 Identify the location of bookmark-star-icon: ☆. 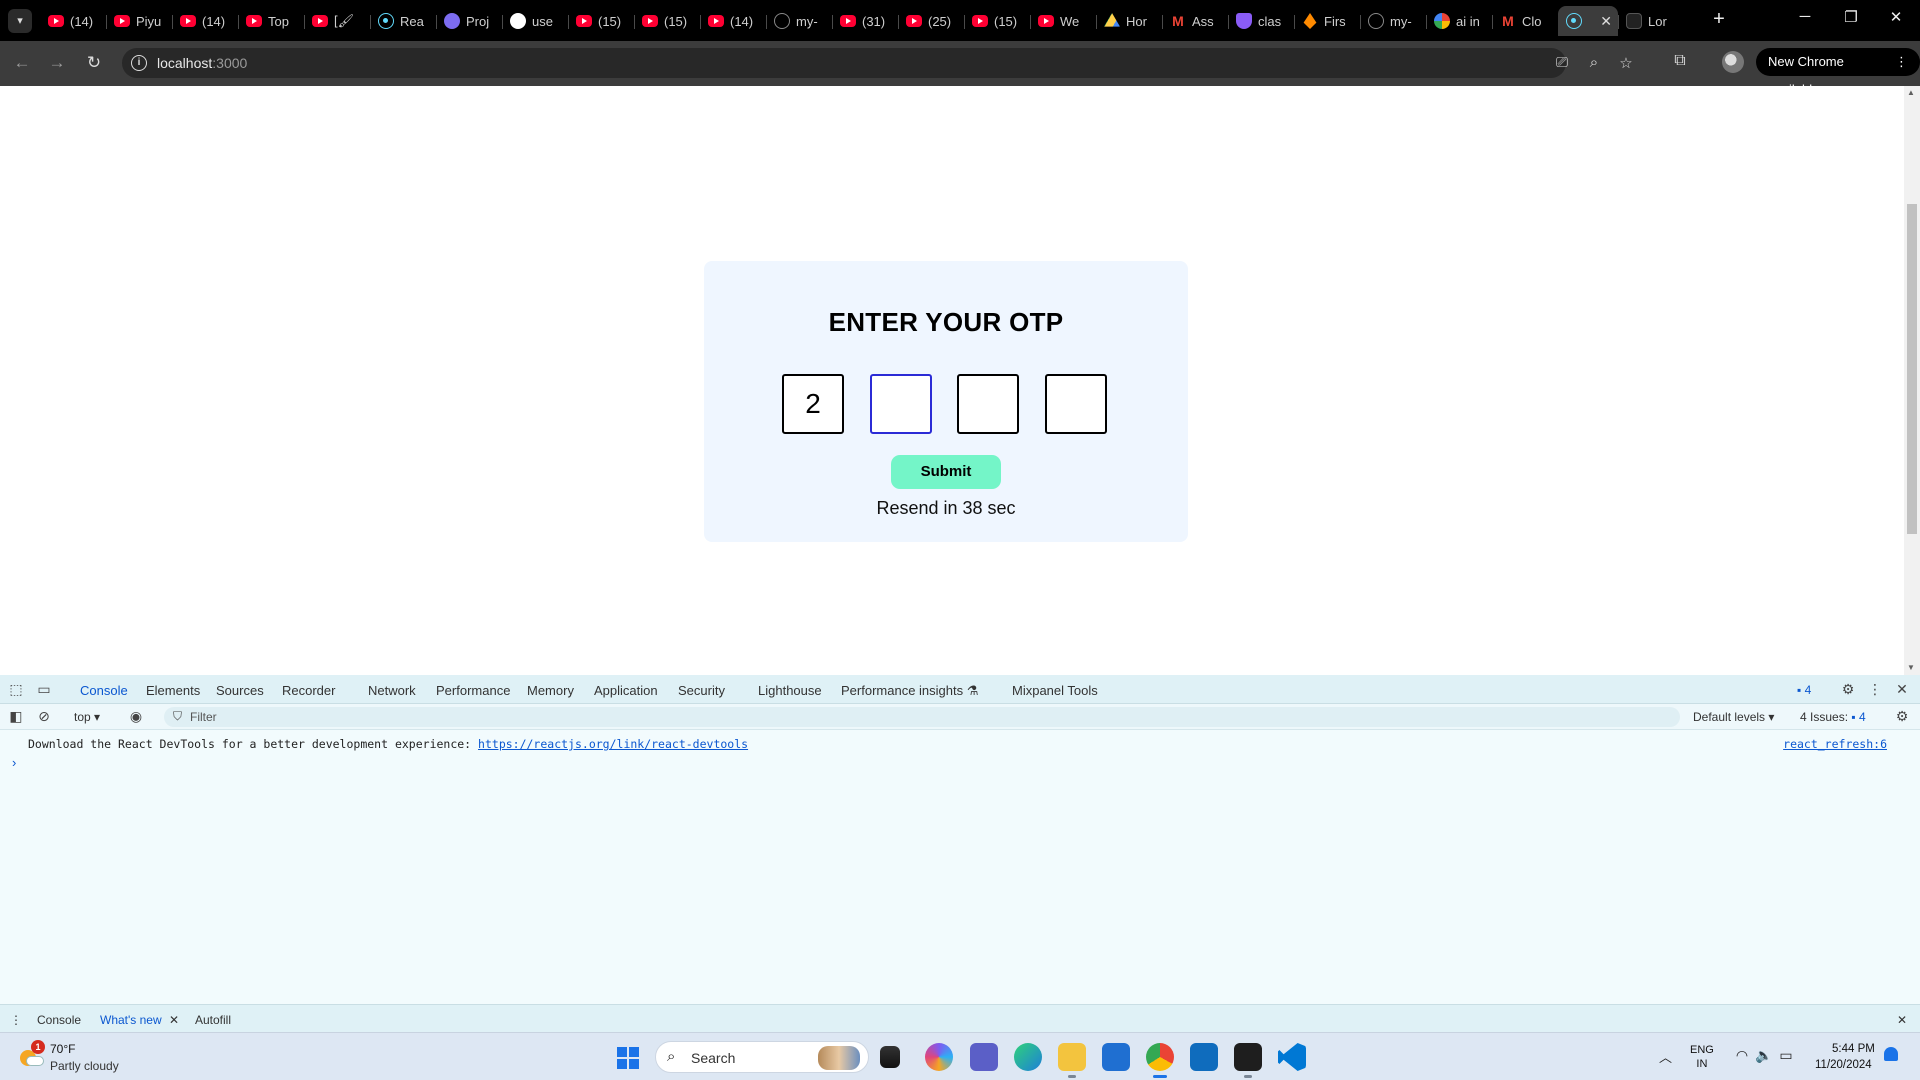
(1626, 63).